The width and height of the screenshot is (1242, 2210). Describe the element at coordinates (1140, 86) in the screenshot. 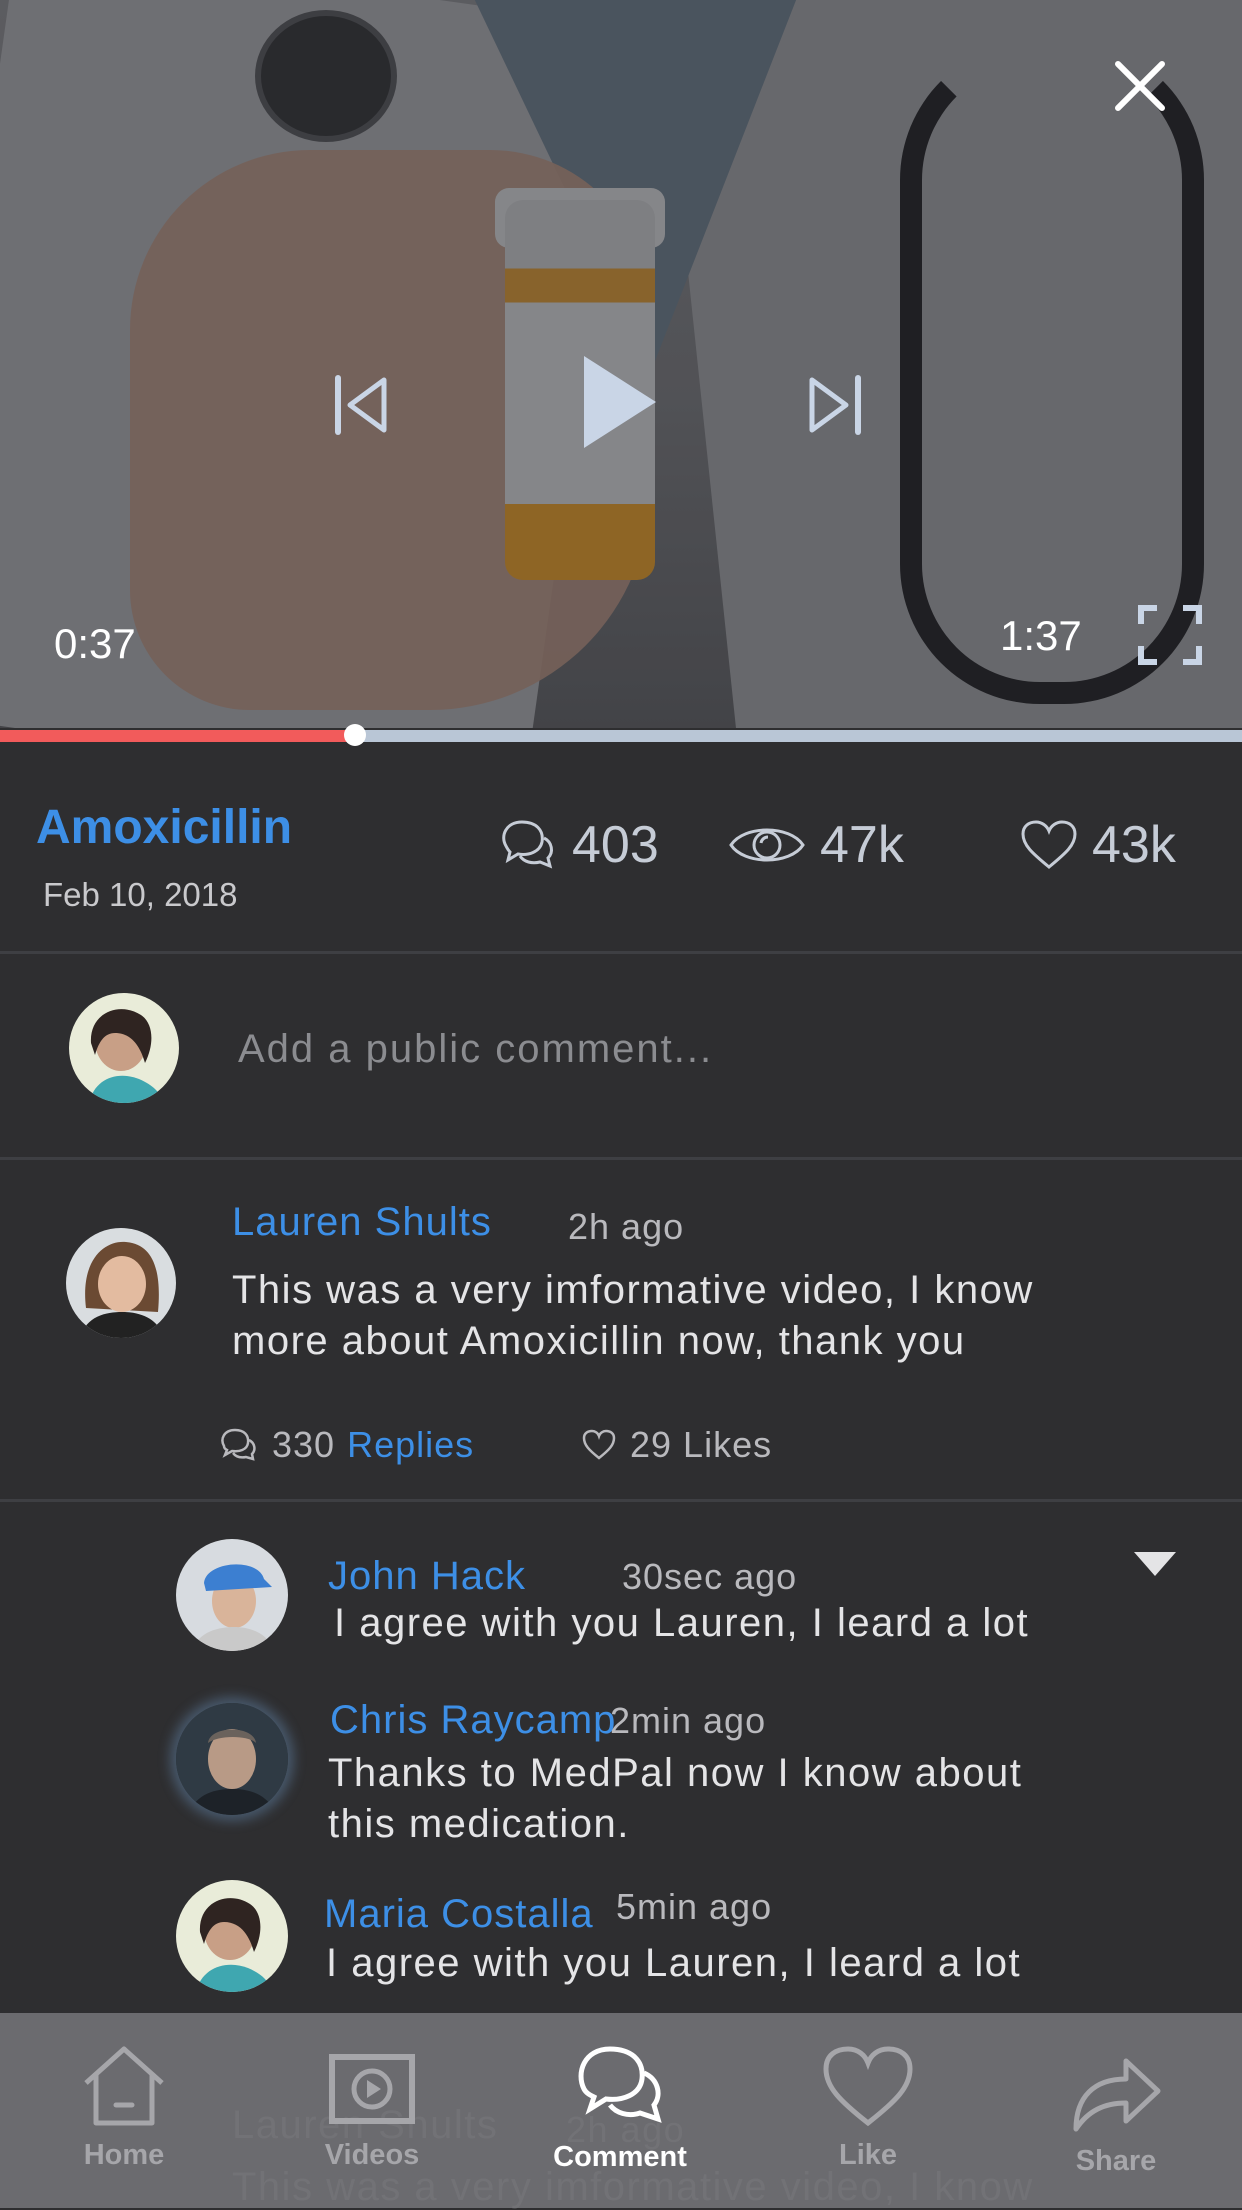

I see `close-icon` at that location.